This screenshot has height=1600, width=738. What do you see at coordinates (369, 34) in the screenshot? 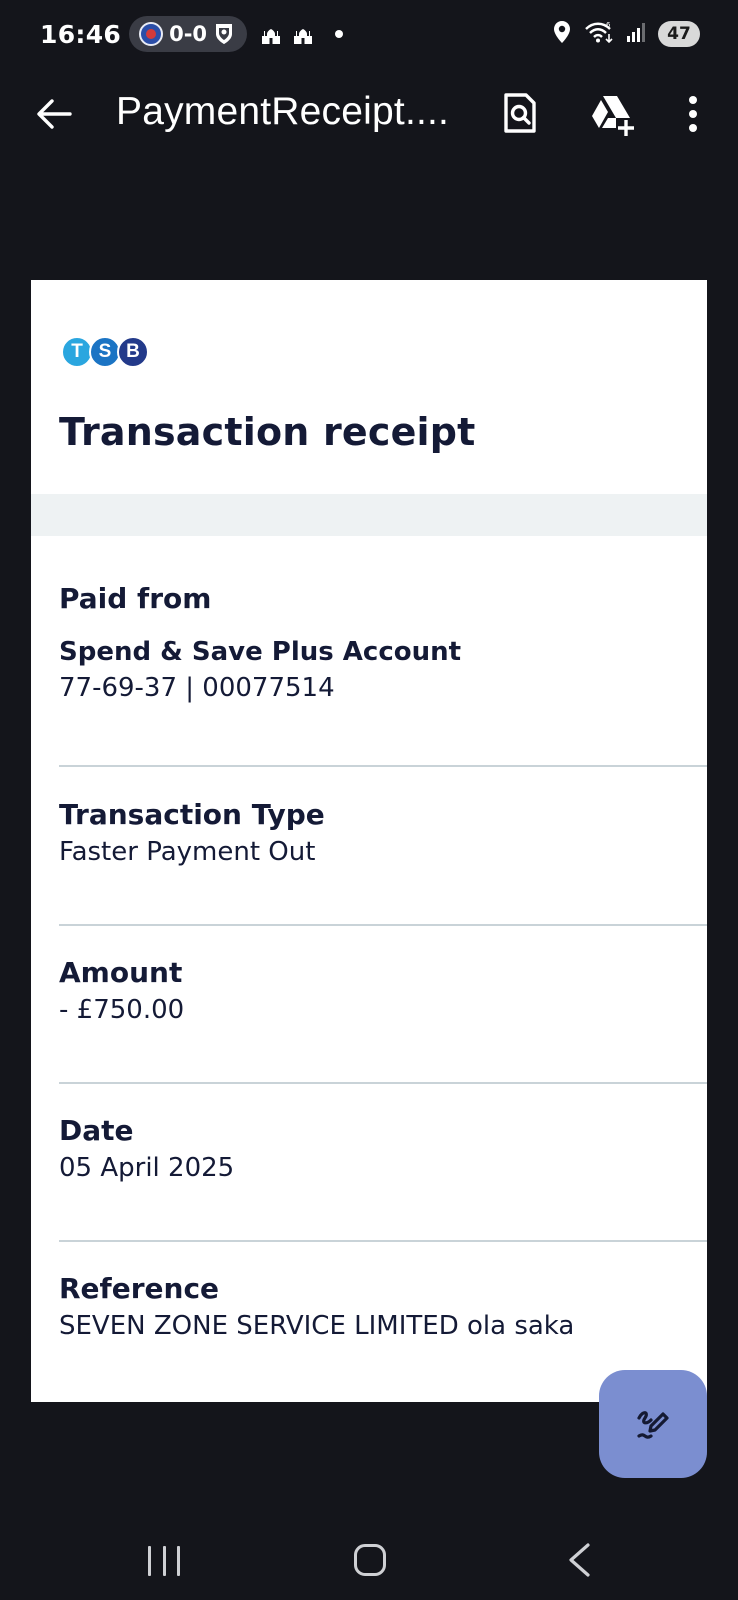
I see `status-bar: 16:46 0-0 6 47` at bounding box center [369, 34].